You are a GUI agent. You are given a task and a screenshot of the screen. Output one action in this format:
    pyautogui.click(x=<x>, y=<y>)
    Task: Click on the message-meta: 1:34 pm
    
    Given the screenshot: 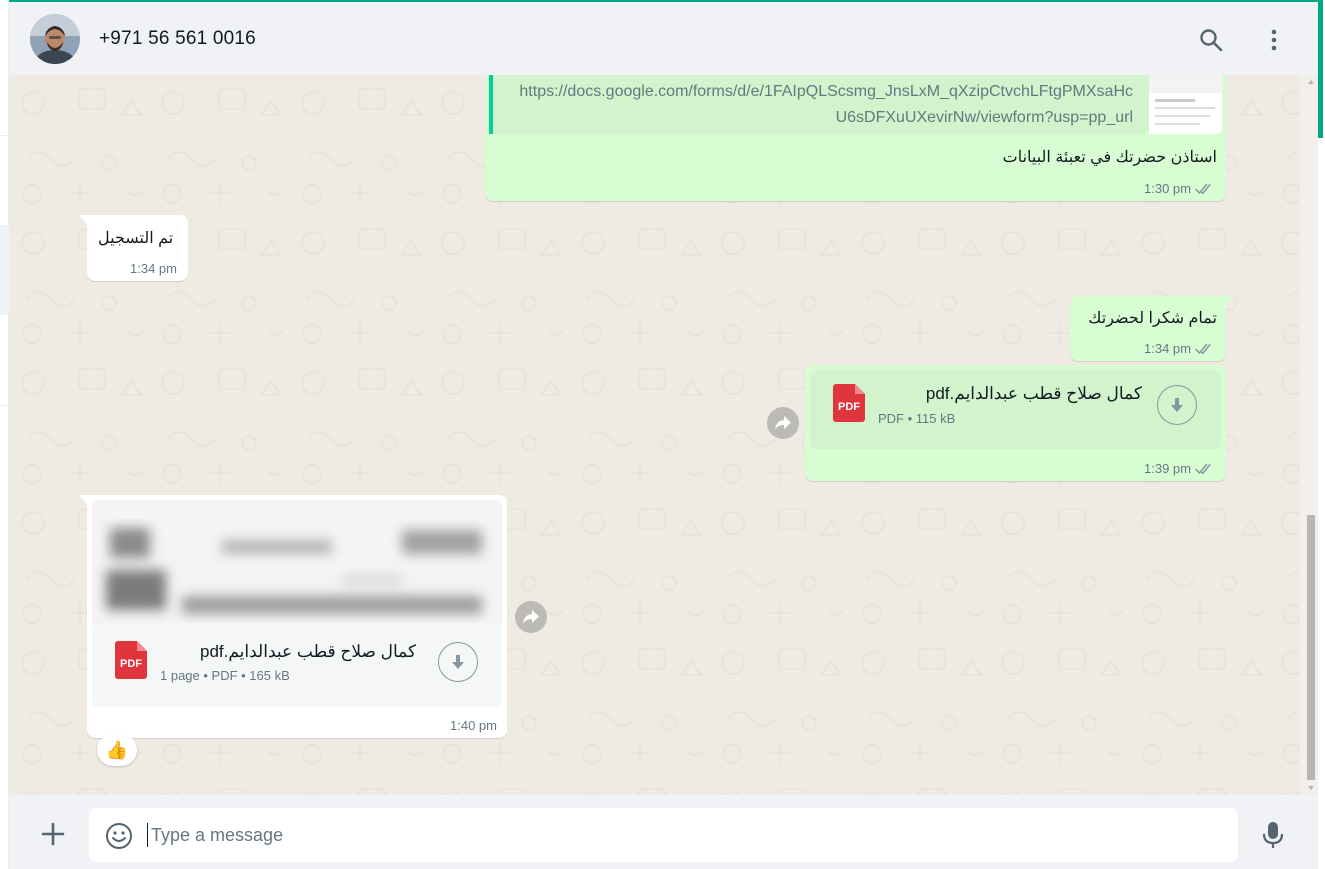 What is the action you would take?
    pyautogui.click(x=1178, y=348)
    